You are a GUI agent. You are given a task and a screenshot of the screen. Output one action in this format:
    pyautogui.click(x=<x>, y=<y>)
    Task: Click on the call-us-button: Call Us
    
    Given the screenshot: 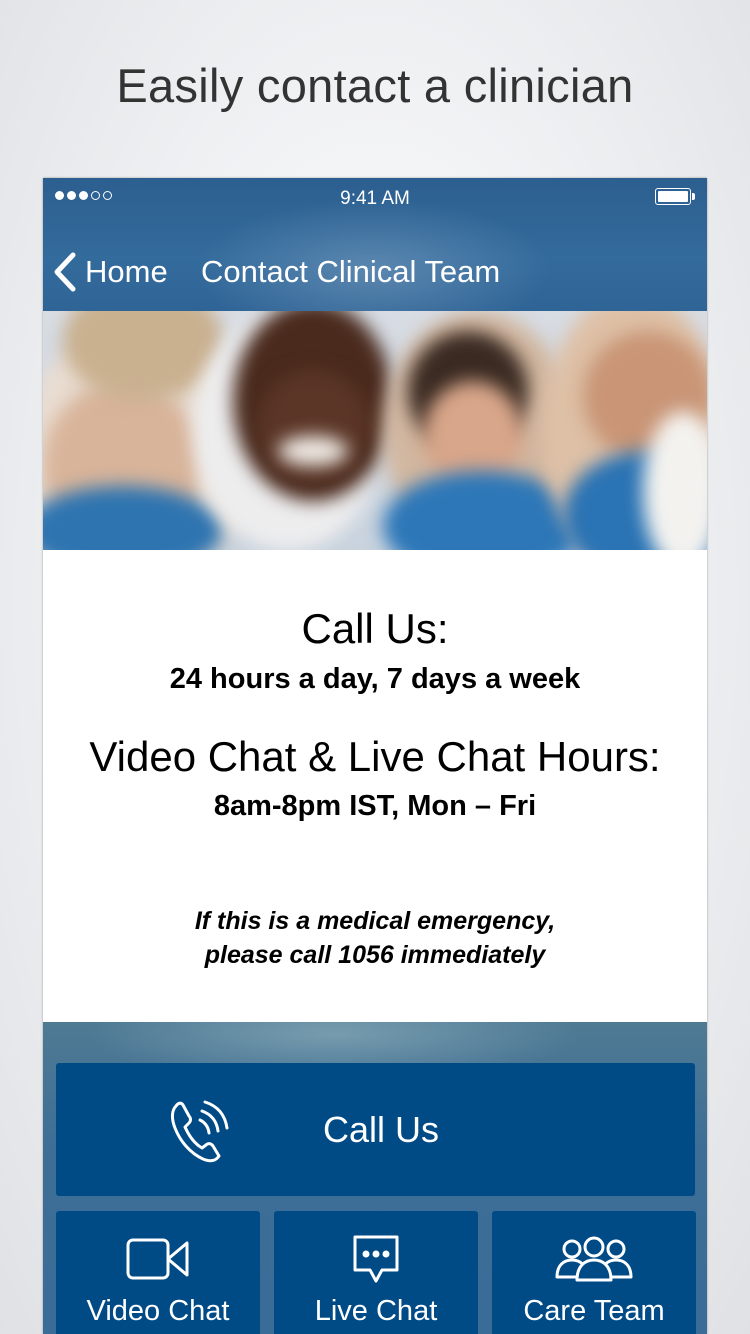 What is the action you would take?
    pyautogui.click(x=375, y=1129)
    